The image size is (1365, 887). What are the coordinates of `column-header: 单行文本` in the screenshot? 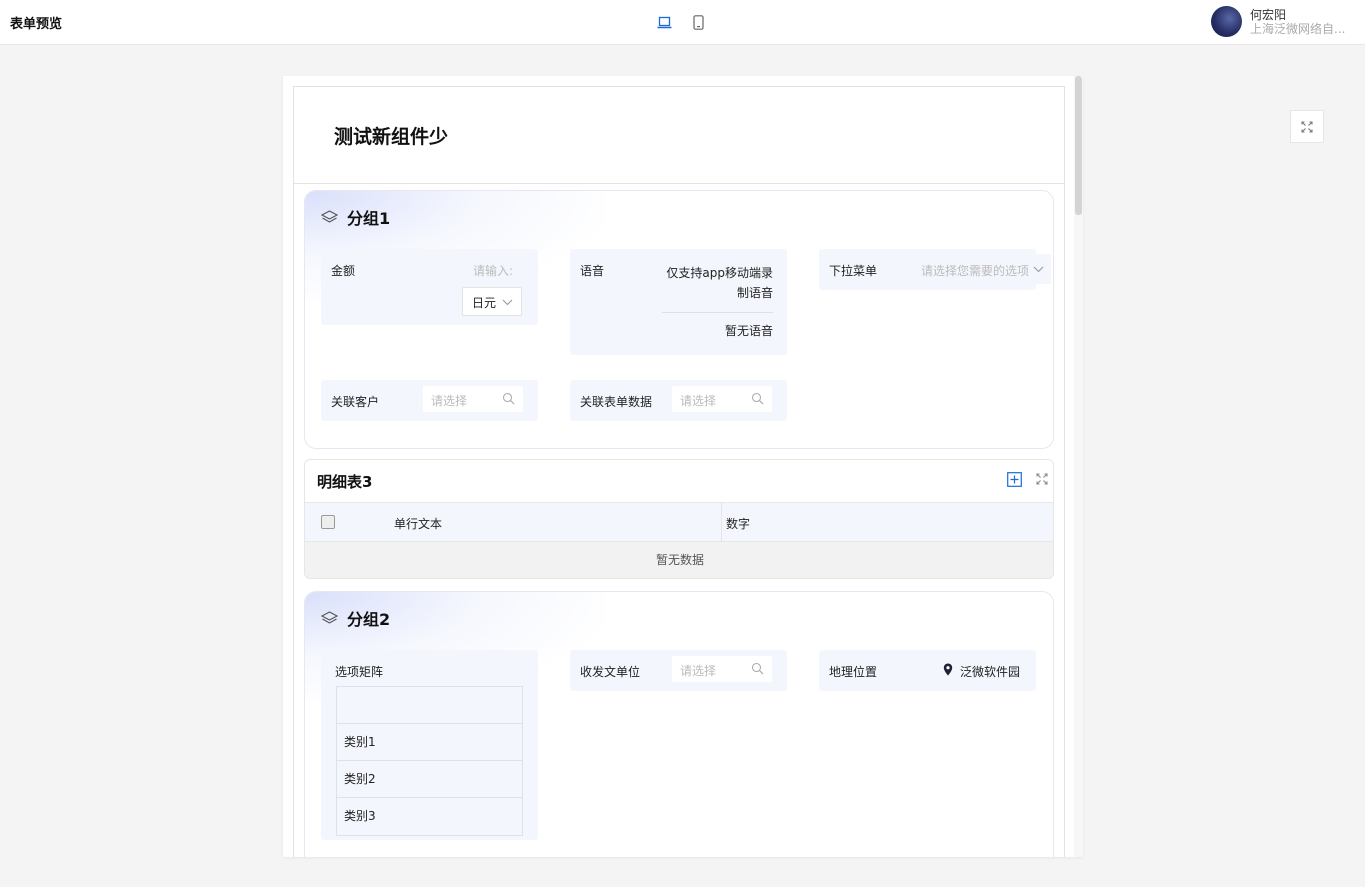 It's located at (418, 524).